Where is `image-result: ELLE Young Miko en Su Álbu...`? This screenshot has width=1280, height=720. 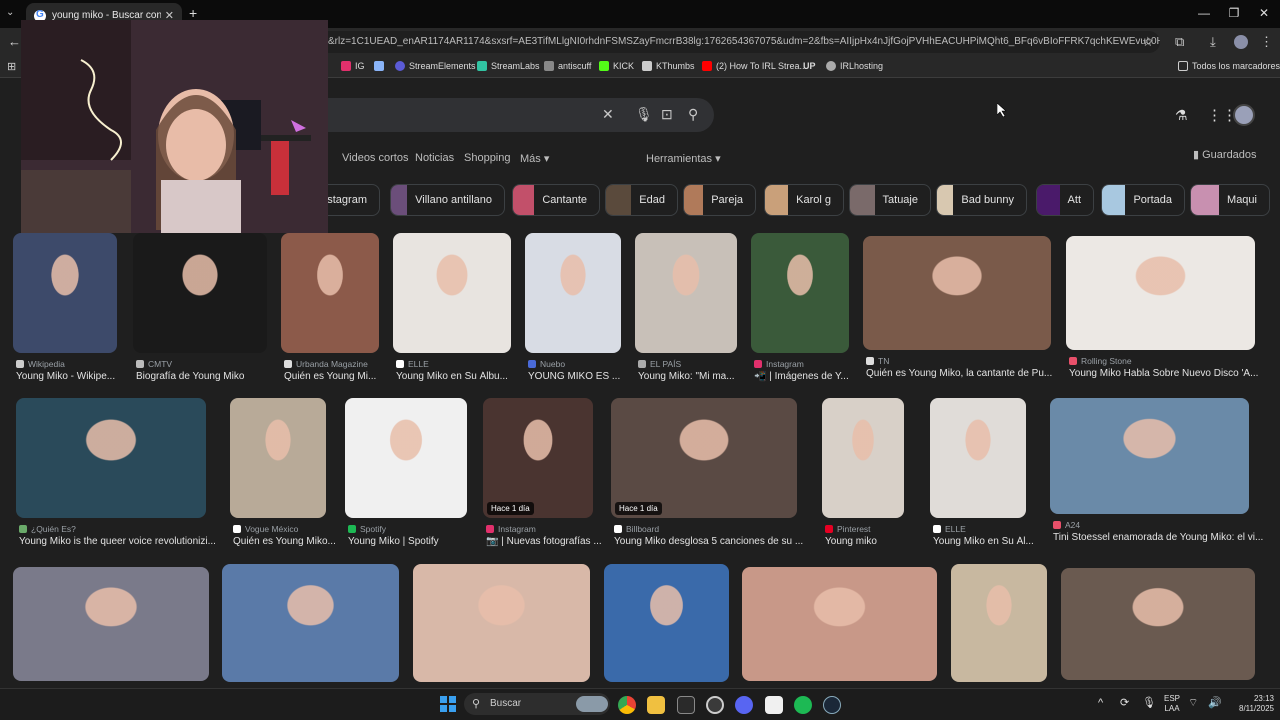
image-result: ELLE Young Miko en Su Álbu... is located at coordinates (453, 309).